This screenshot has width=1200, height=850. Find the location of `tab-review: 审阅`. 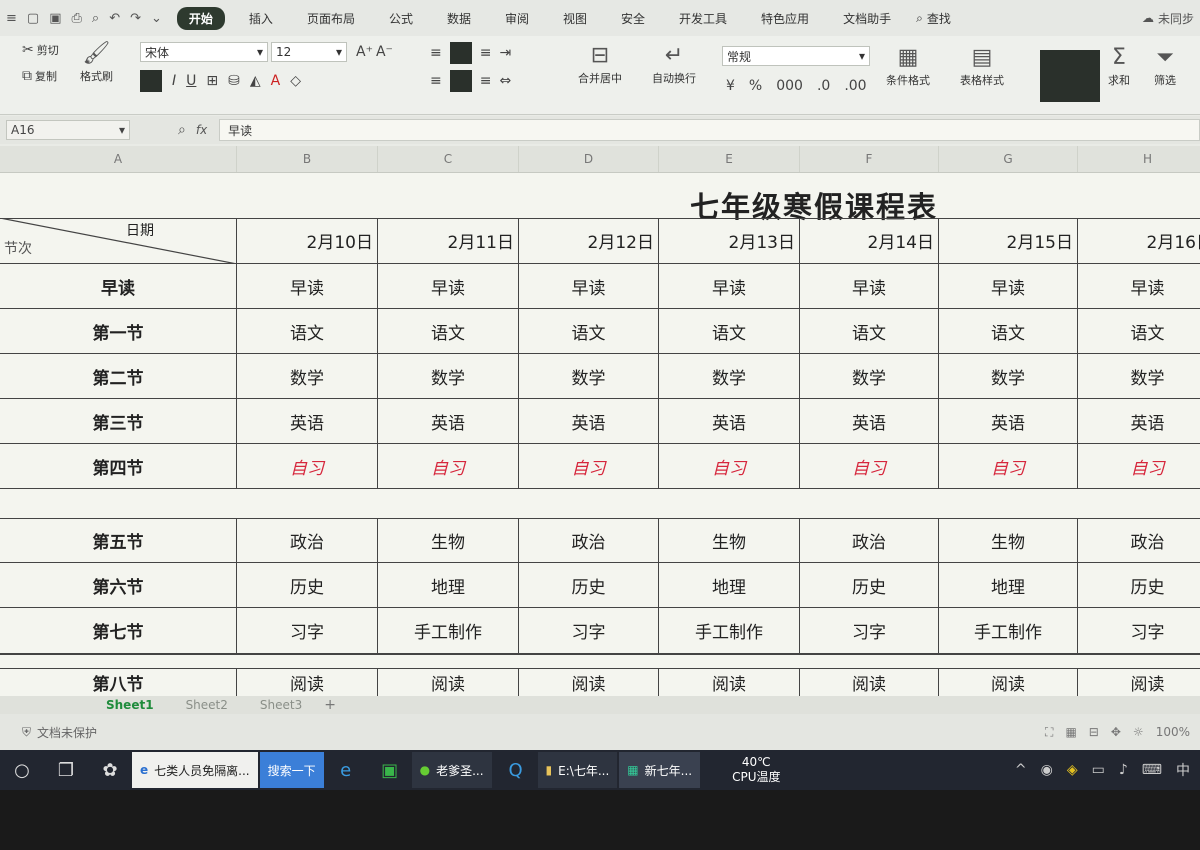

tab-review: 审阅 is located at coordinates (517, 18).